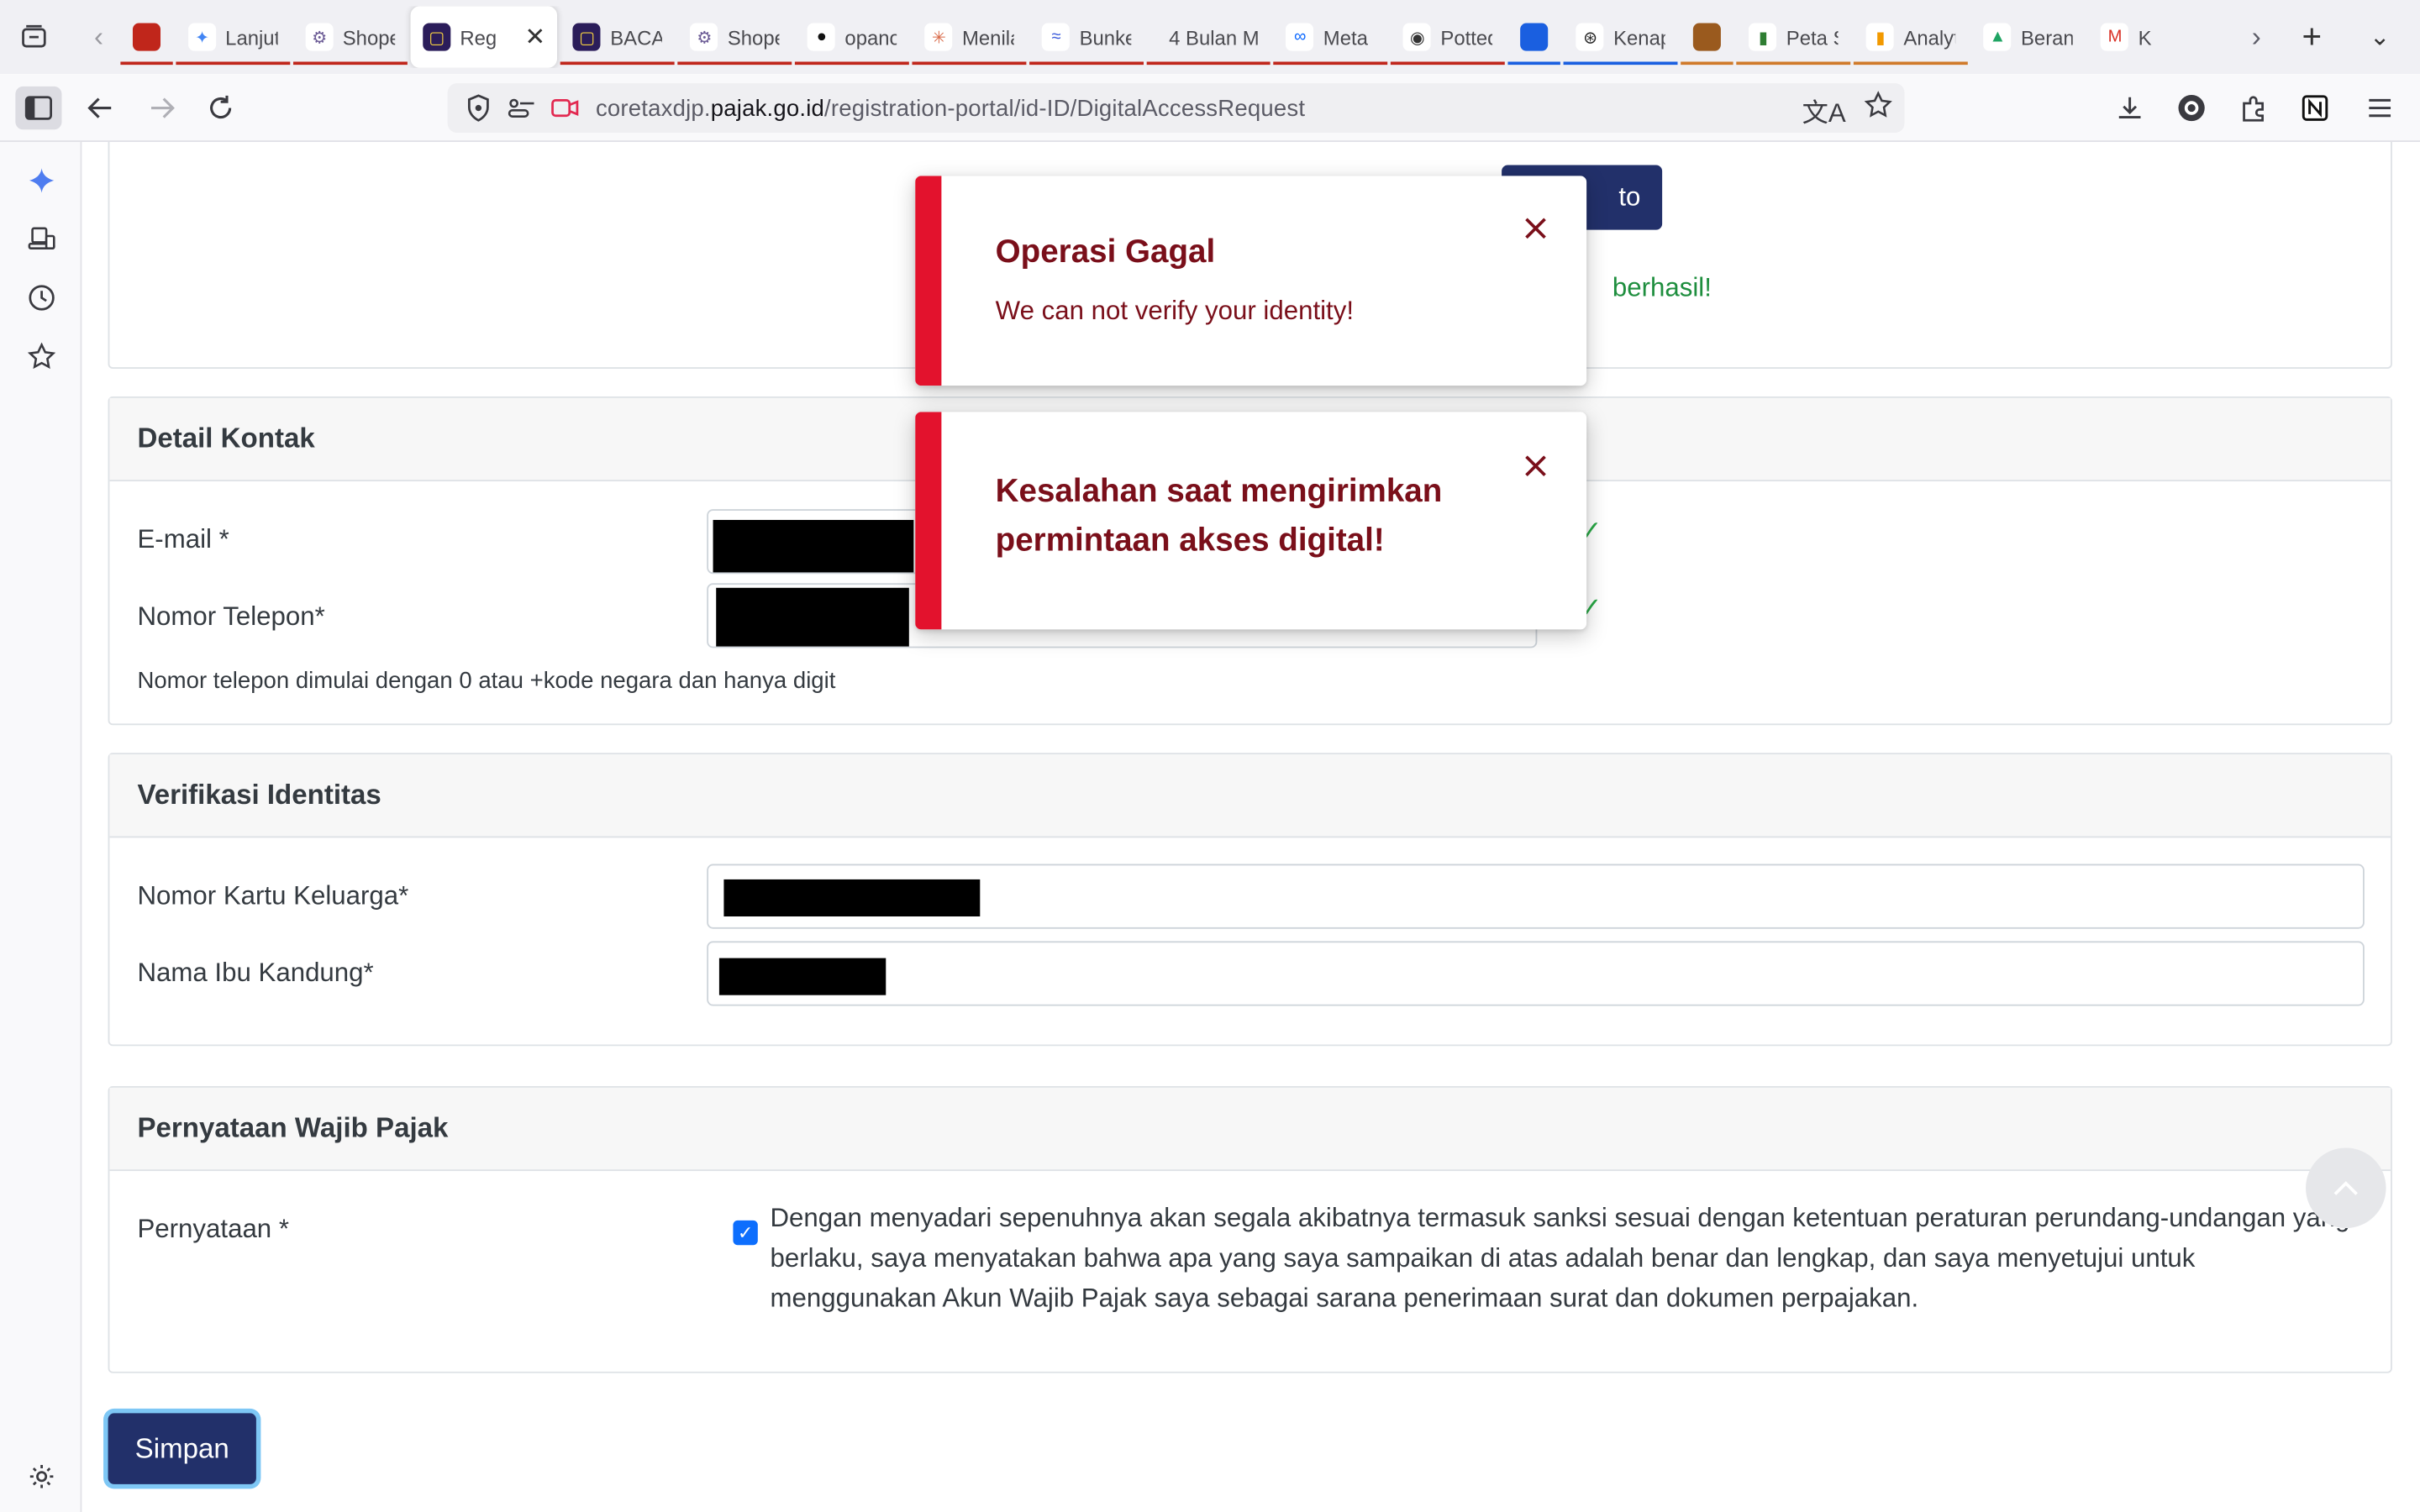  I want to click on new-tab-icon: +, so click(2312, 36).